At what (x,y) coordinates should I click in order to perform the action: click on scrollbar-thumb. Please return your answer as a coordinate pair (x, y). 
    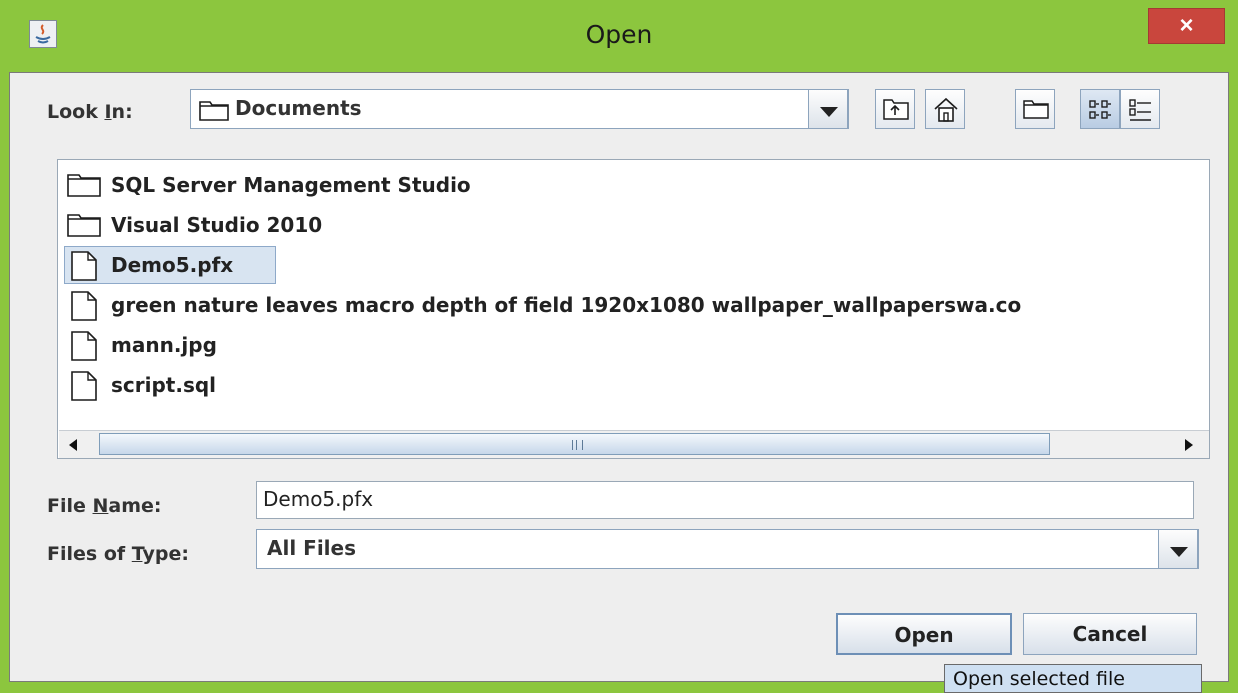
    Looking at the image, I should click on (574, 444).